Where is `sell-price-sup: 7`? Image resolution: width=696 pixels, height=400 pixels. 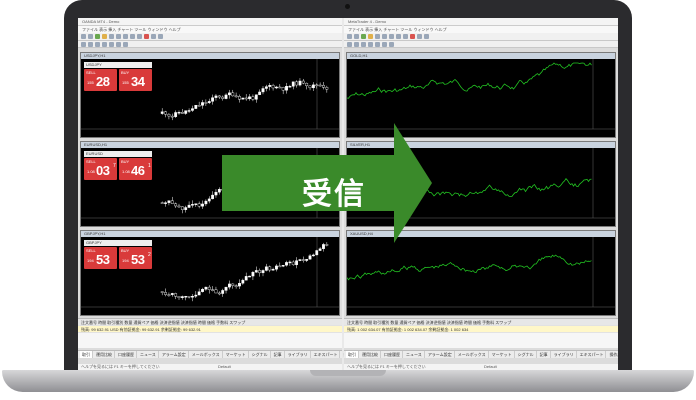 sell-price-sup: 7 is located at coordinates (114, 166).